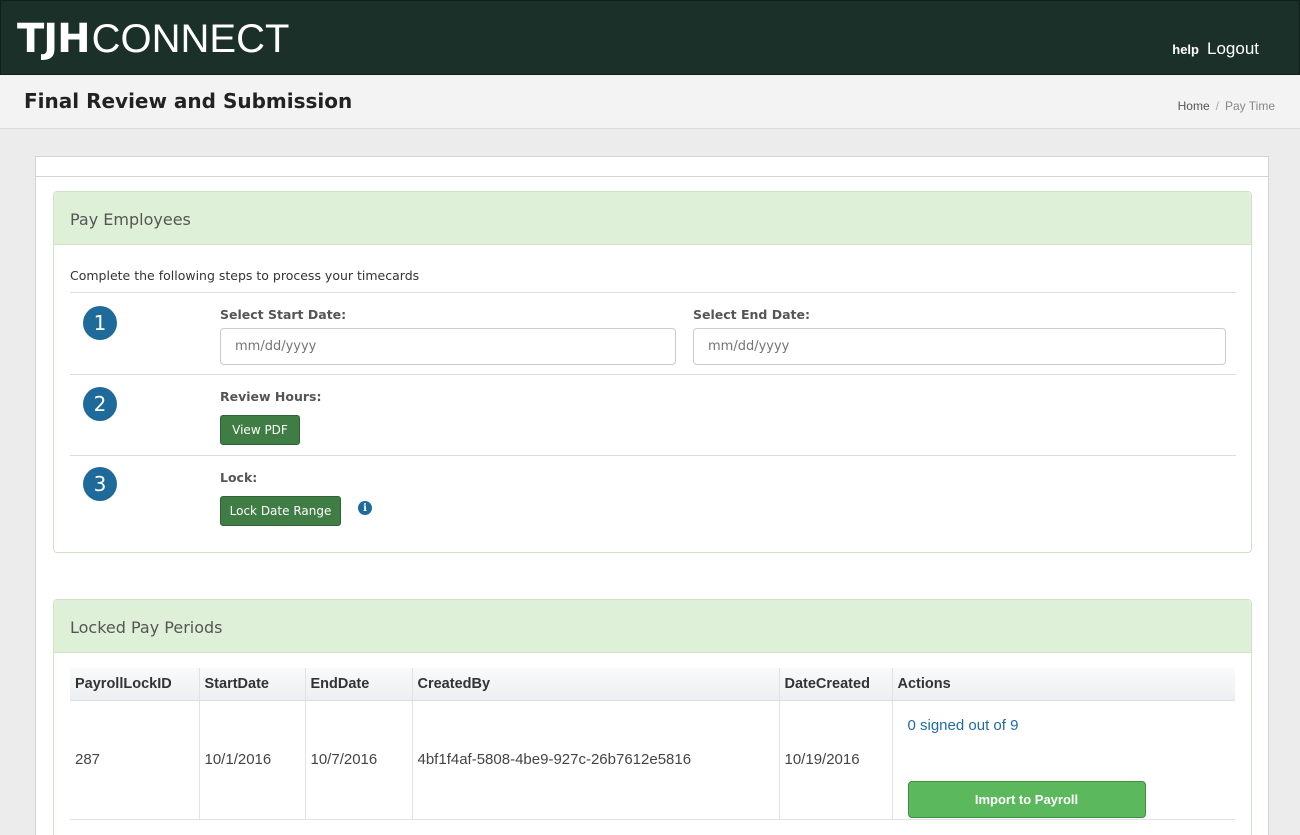 This screenshot has width=1300, height=835. What do you see at coordinates (280, 511) in the screenshot?
I see `lock-date-range-button: Lock Date Range` at bounding box center [280, 511].